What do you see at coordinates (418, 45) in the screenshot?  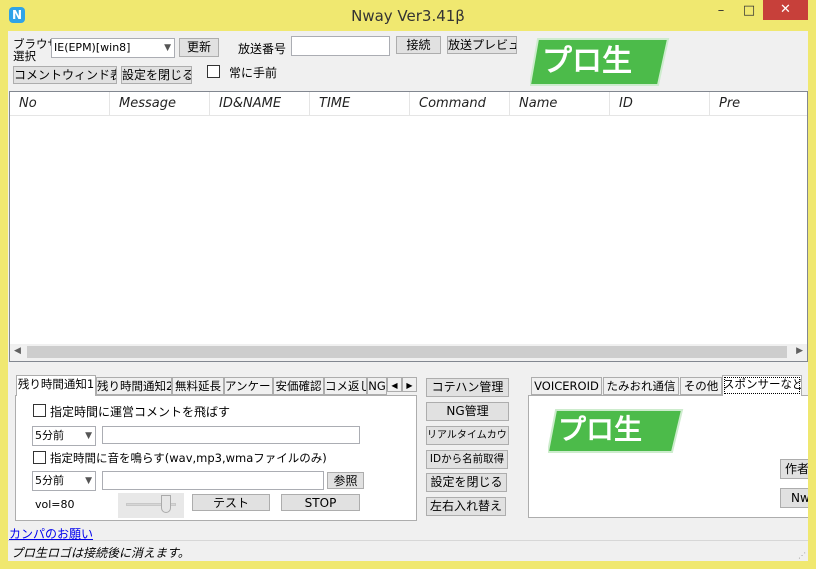 I see `connect-button: 接続` at bounding box center [418, 45].